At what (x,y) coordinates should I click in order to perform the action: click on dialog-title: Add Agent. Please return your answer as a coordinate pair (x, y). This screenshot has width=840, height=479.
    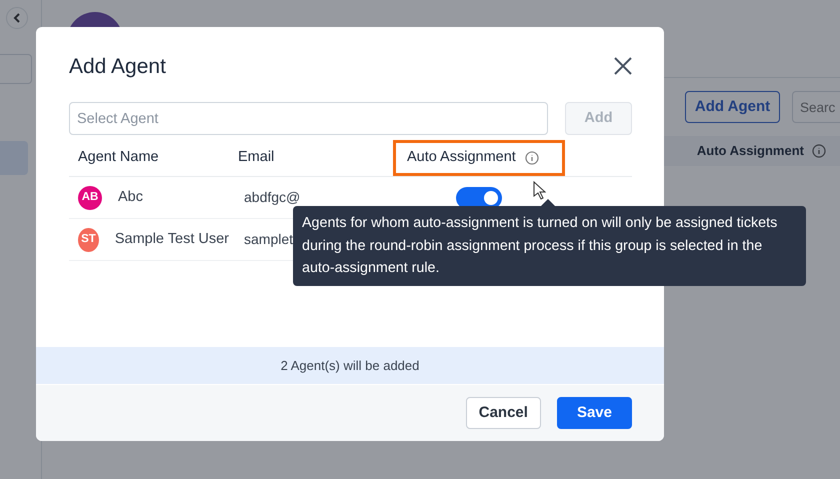
    Looking at the image, I should click on (117, 67).